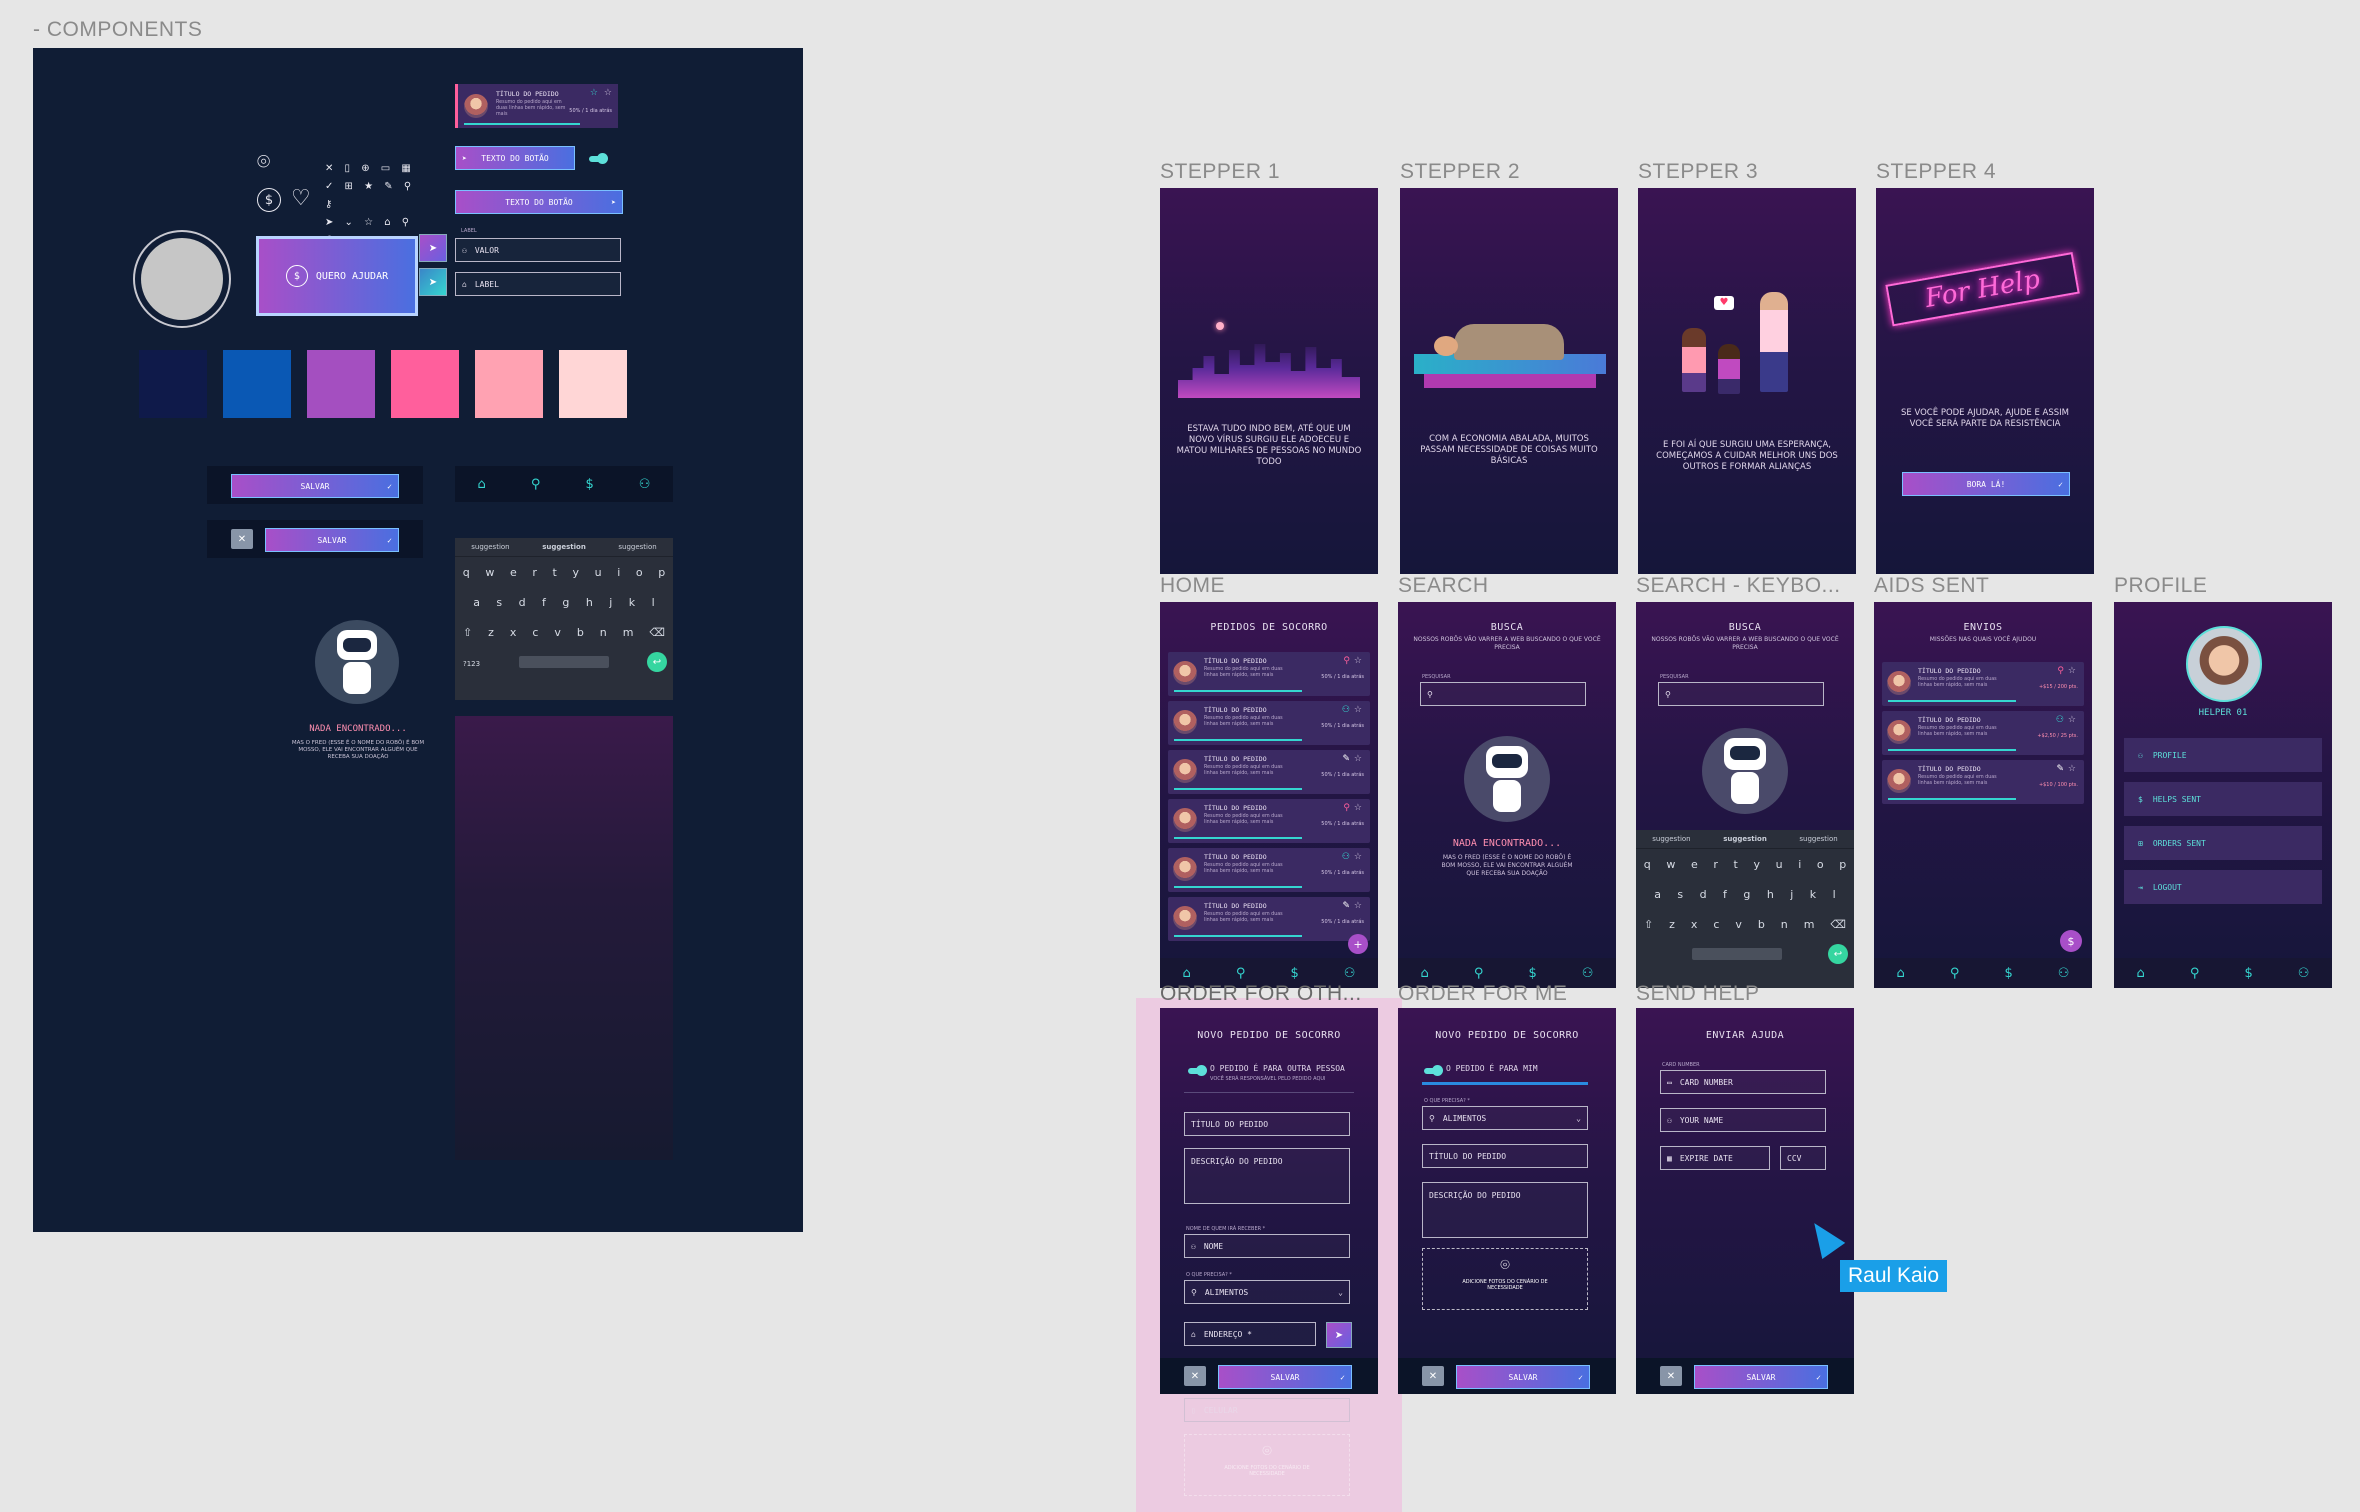  What do you see at coordinates (337, 276) in the screenshot?
I see `quero-ajudar-button: $ QUERO AJUDAR` at bounding box center [337, 276].